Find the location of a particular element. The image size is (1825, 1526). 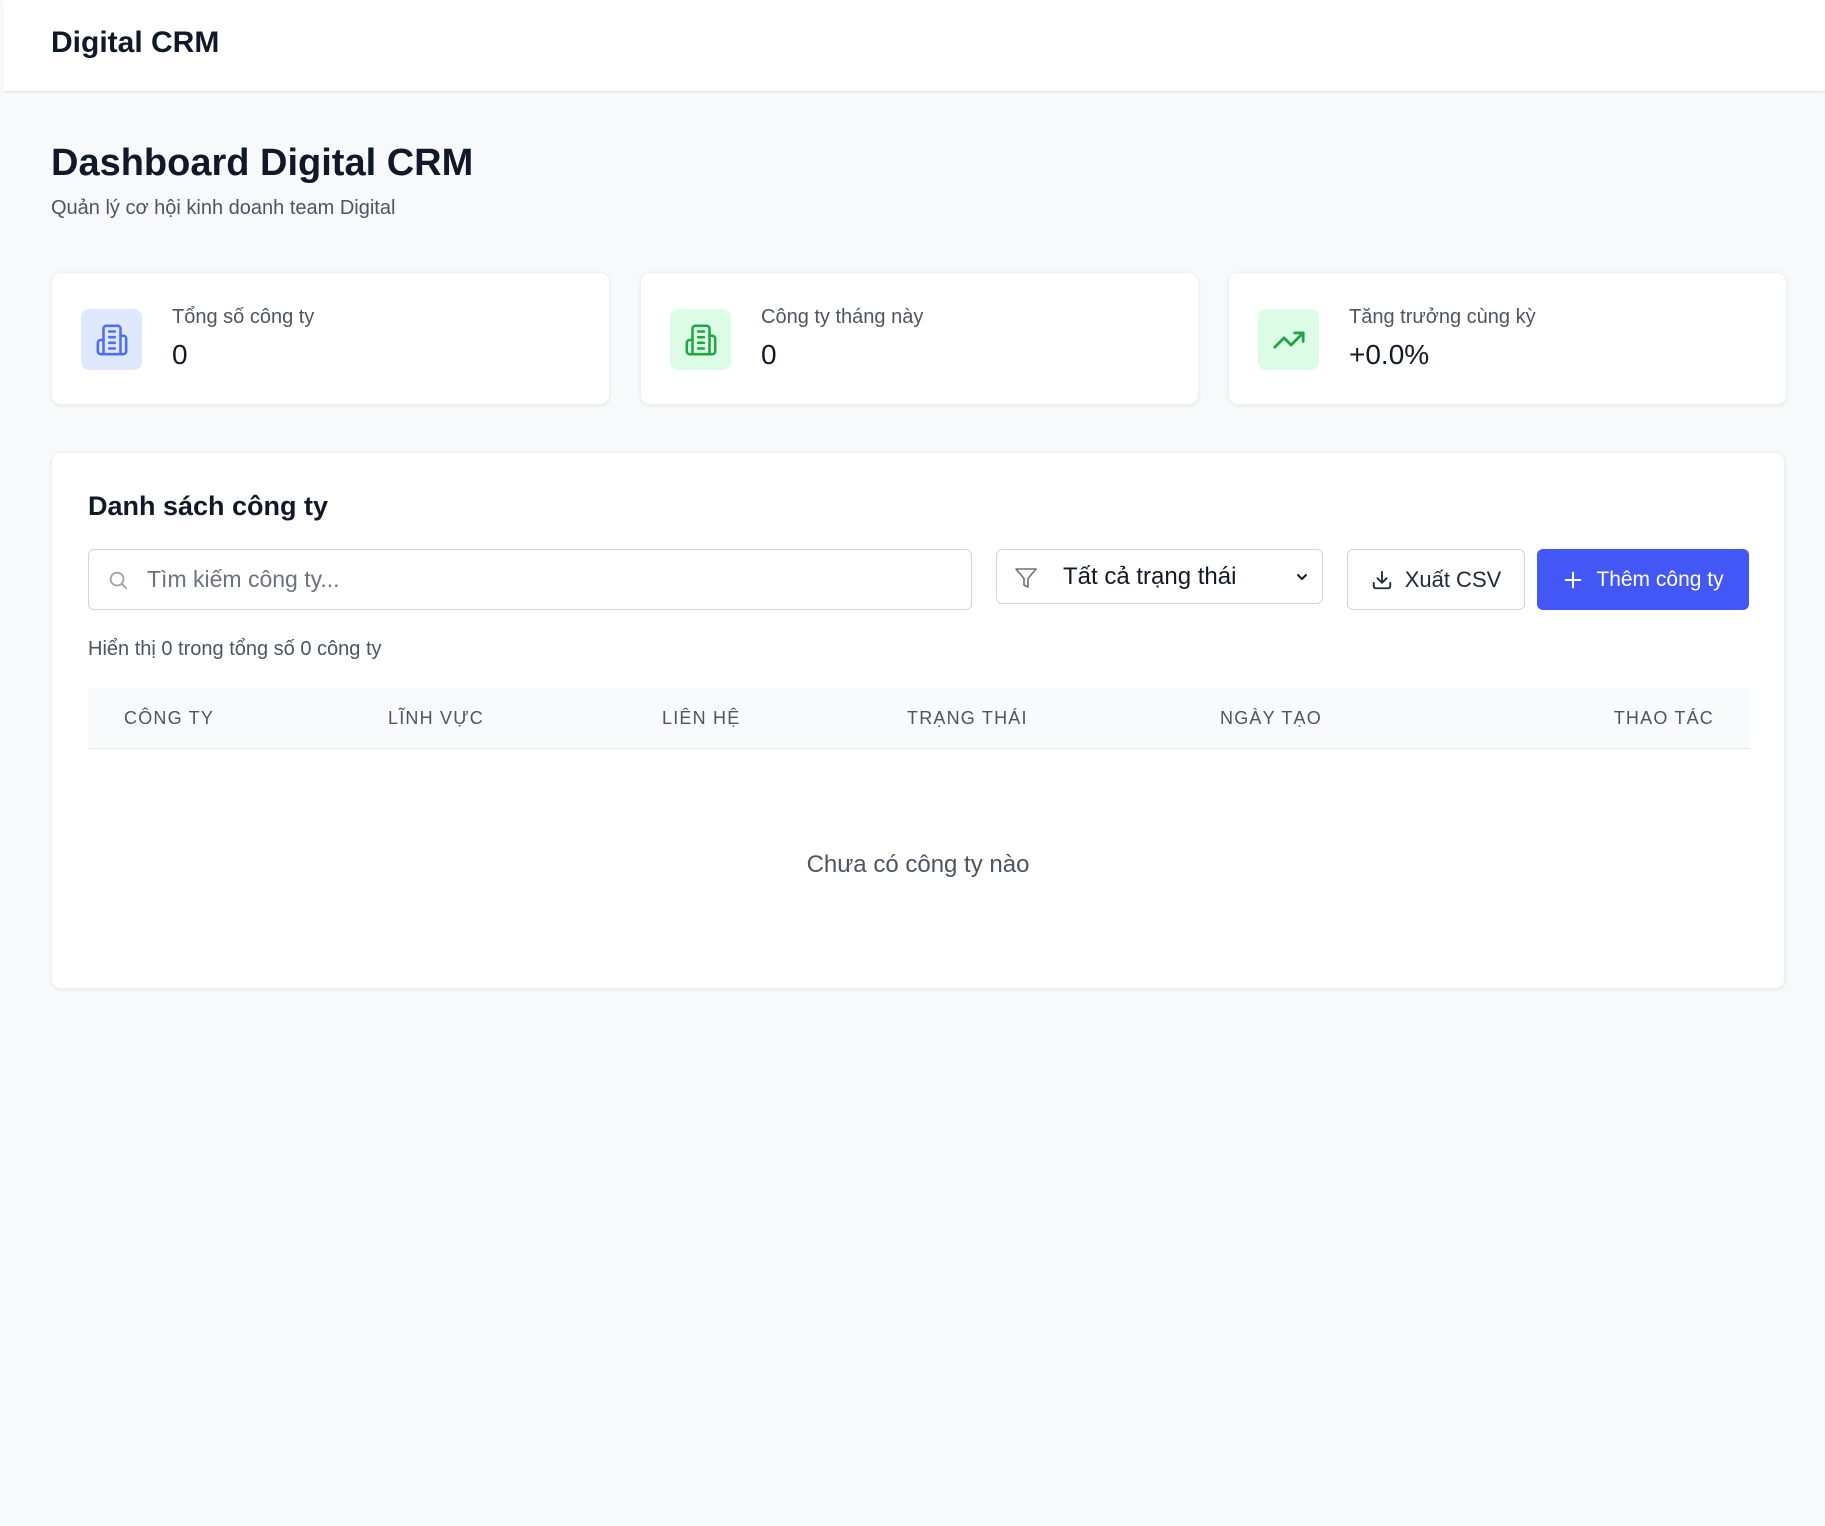

search-icon is located at coordinates (118, 582).